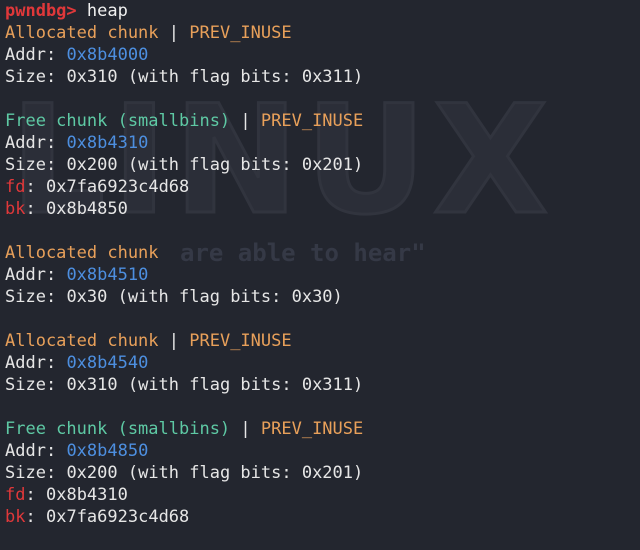 This screenshot has width=640, height=550. What do you see at coordinates (117, 517) in the screenshot?
I see `bk-pointer: 0x7fa6923c4d68` at bounding box center [117, 517].